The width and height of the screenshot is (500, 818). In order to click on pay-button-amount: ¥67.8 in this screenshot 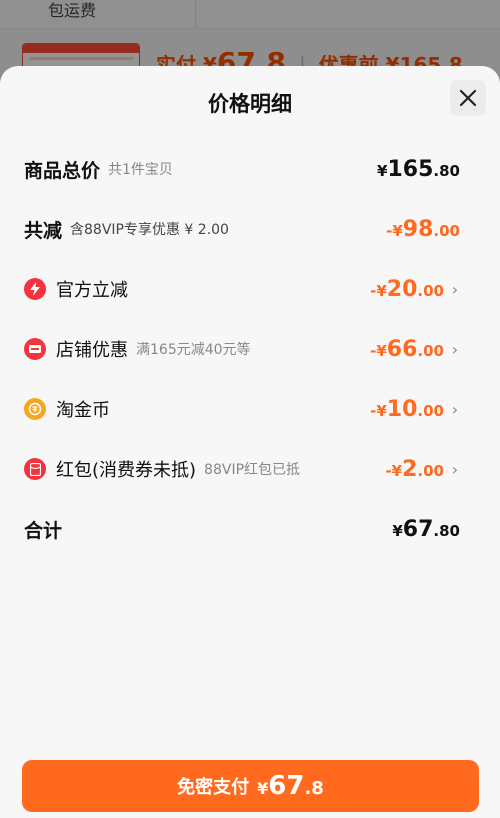, I will do `click(290, 786)`.